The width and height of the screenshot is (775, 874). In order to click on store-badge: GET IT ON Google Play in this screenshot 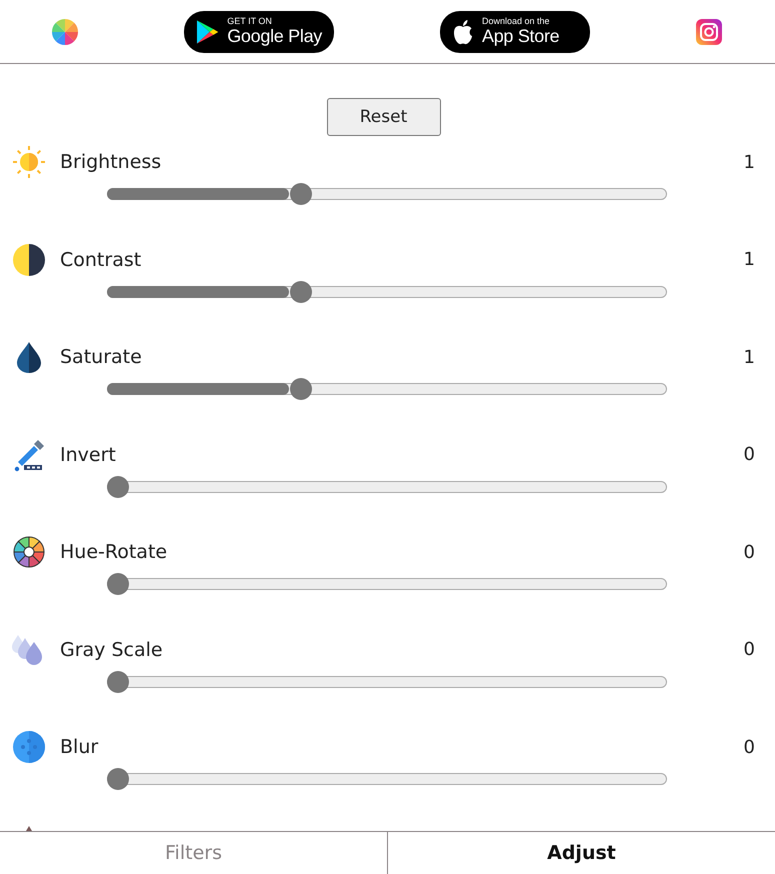, I will do `click(259, 31)`.